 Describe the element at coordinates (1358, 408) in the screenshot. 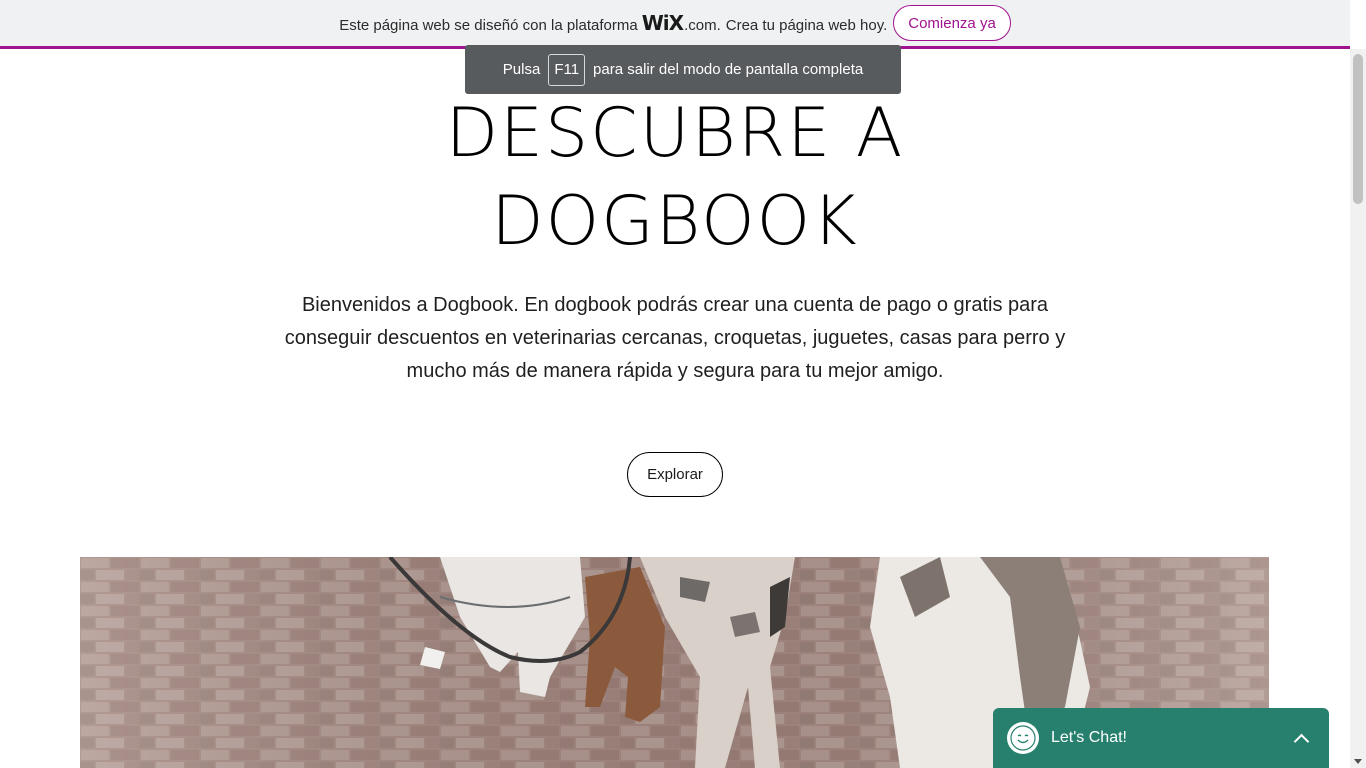

I see `page-scrollbar` at that location.